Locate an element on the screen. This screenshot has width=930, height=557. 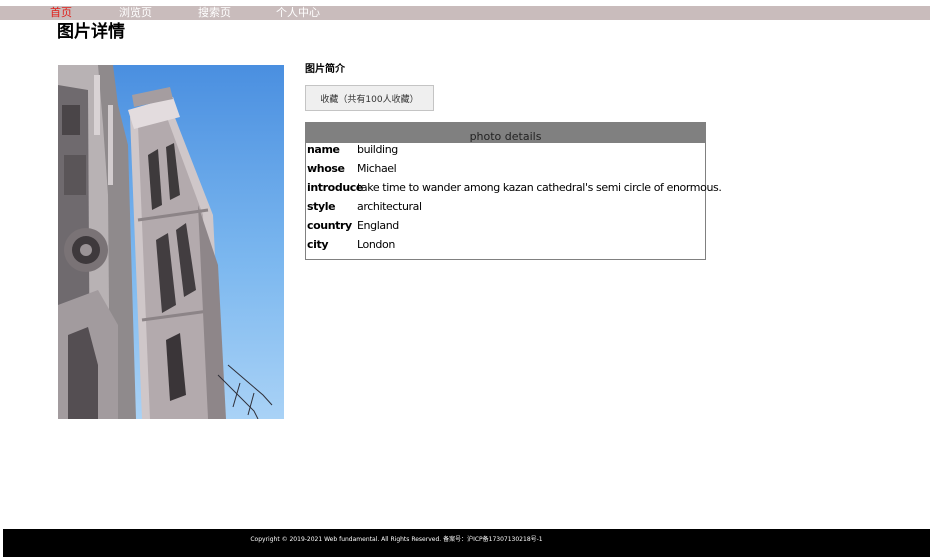
top-navigation: 首页 浏览页 搜索页 个人中心 is located at coordinates (465, 13).